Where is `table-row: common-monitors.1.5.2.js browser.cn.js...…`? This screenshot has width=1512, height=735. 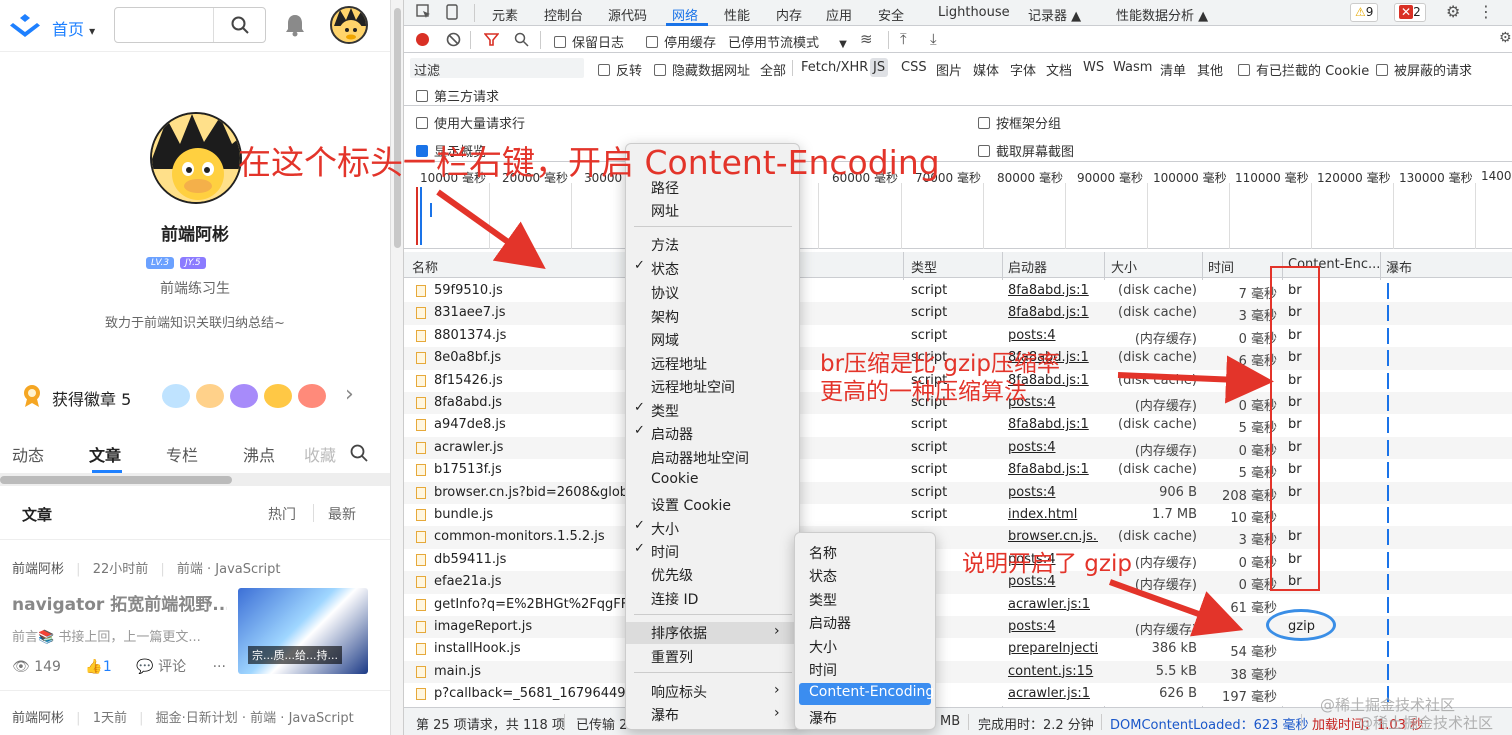 table-row: common-monitors.1.5.2.js browser.cn.js...… is located at coordinates (958, 537).